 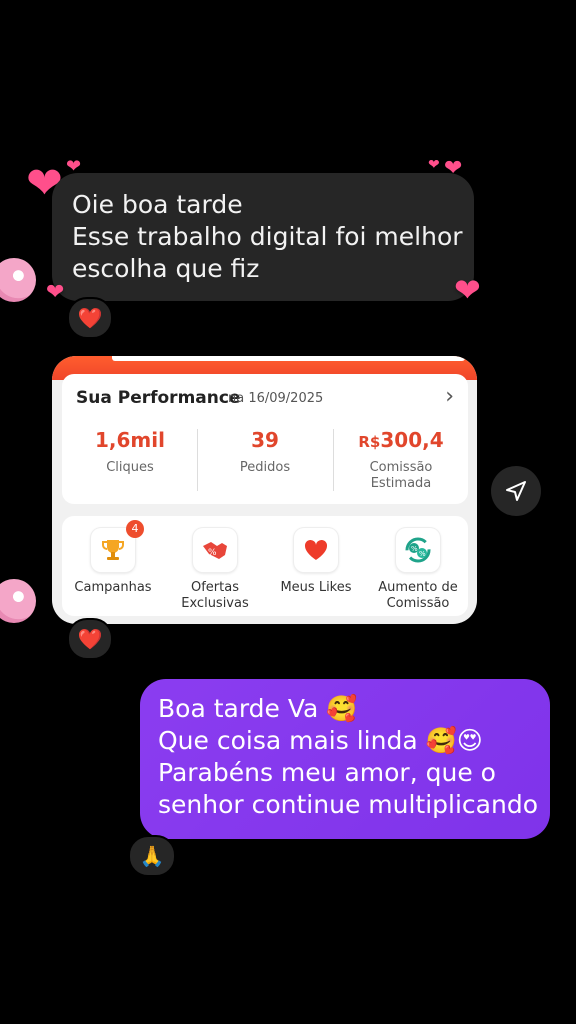 I want to click on stat-clicks: 1,6mil Cliques, so click(x=130, y=452).